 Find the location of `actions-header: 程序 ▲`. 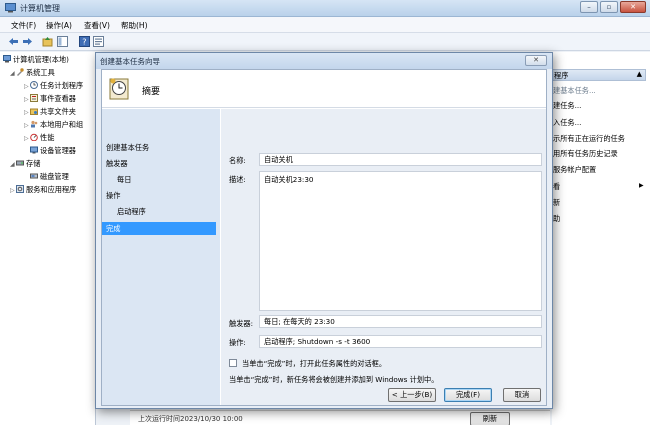

actions-header: 程序 ▲ is located at coordinates (599, 75).